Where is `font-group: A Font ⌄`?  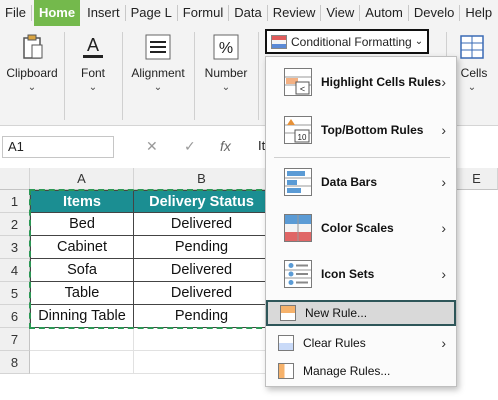
font-group: A Font ⌄ is located at coordinates (93, 62).